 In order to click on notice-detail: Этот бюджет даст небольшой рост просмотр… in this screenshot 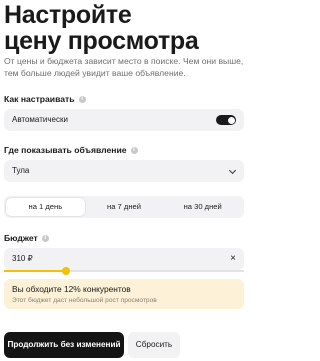, I will do `click(84, 300)`.